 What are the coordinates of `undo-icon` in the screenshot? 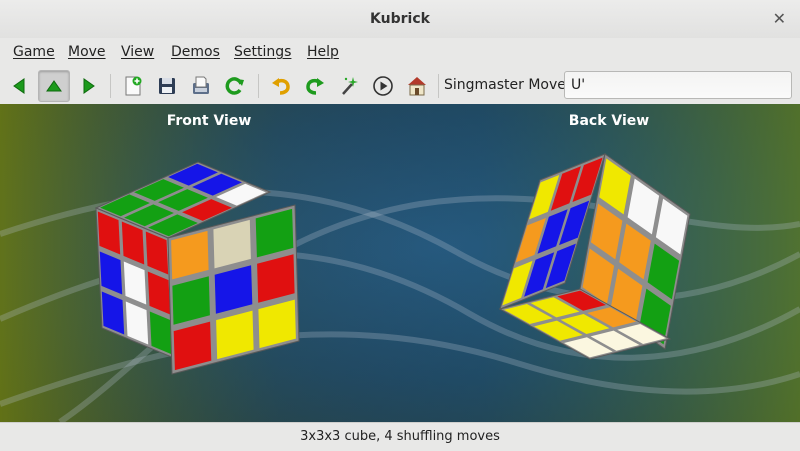 It's located at (281, 86).